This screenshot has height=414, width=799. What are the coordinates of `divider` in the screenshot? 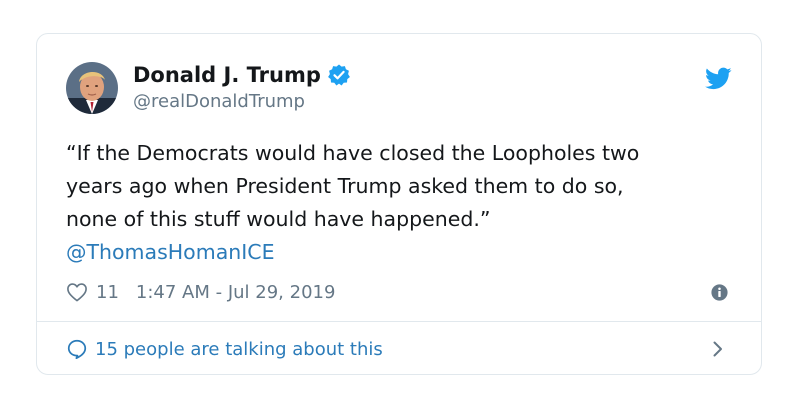 It's located at (399, 321).